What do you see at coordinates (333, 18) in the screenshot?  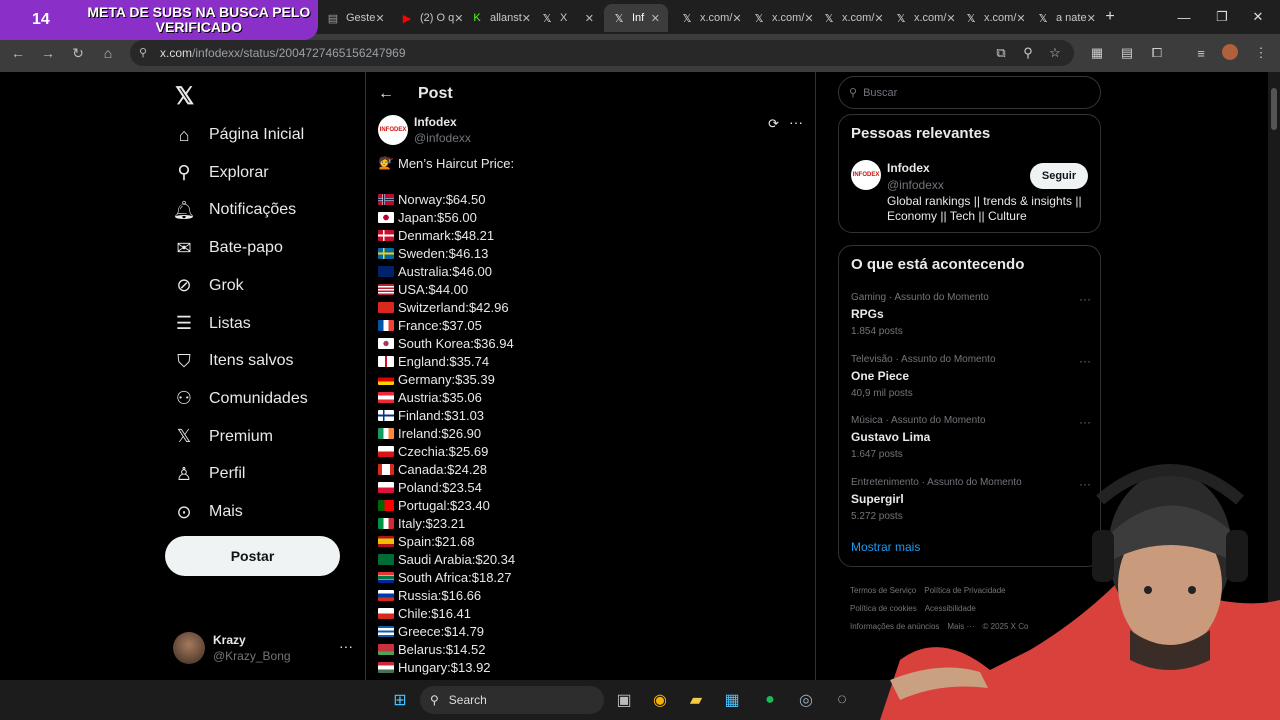 I see `document-icon: ▤` at bounding box center [333, 18].